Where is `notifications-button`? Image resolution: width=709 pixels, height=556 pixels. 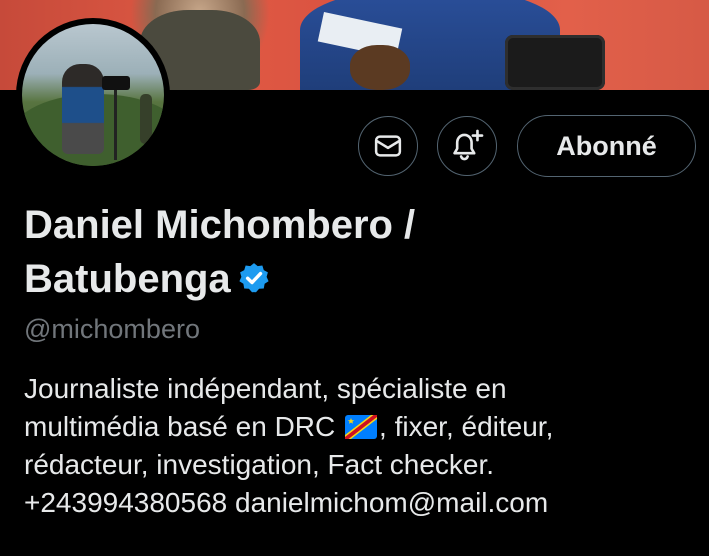
notifications-button is located at coordinates (467, 146).